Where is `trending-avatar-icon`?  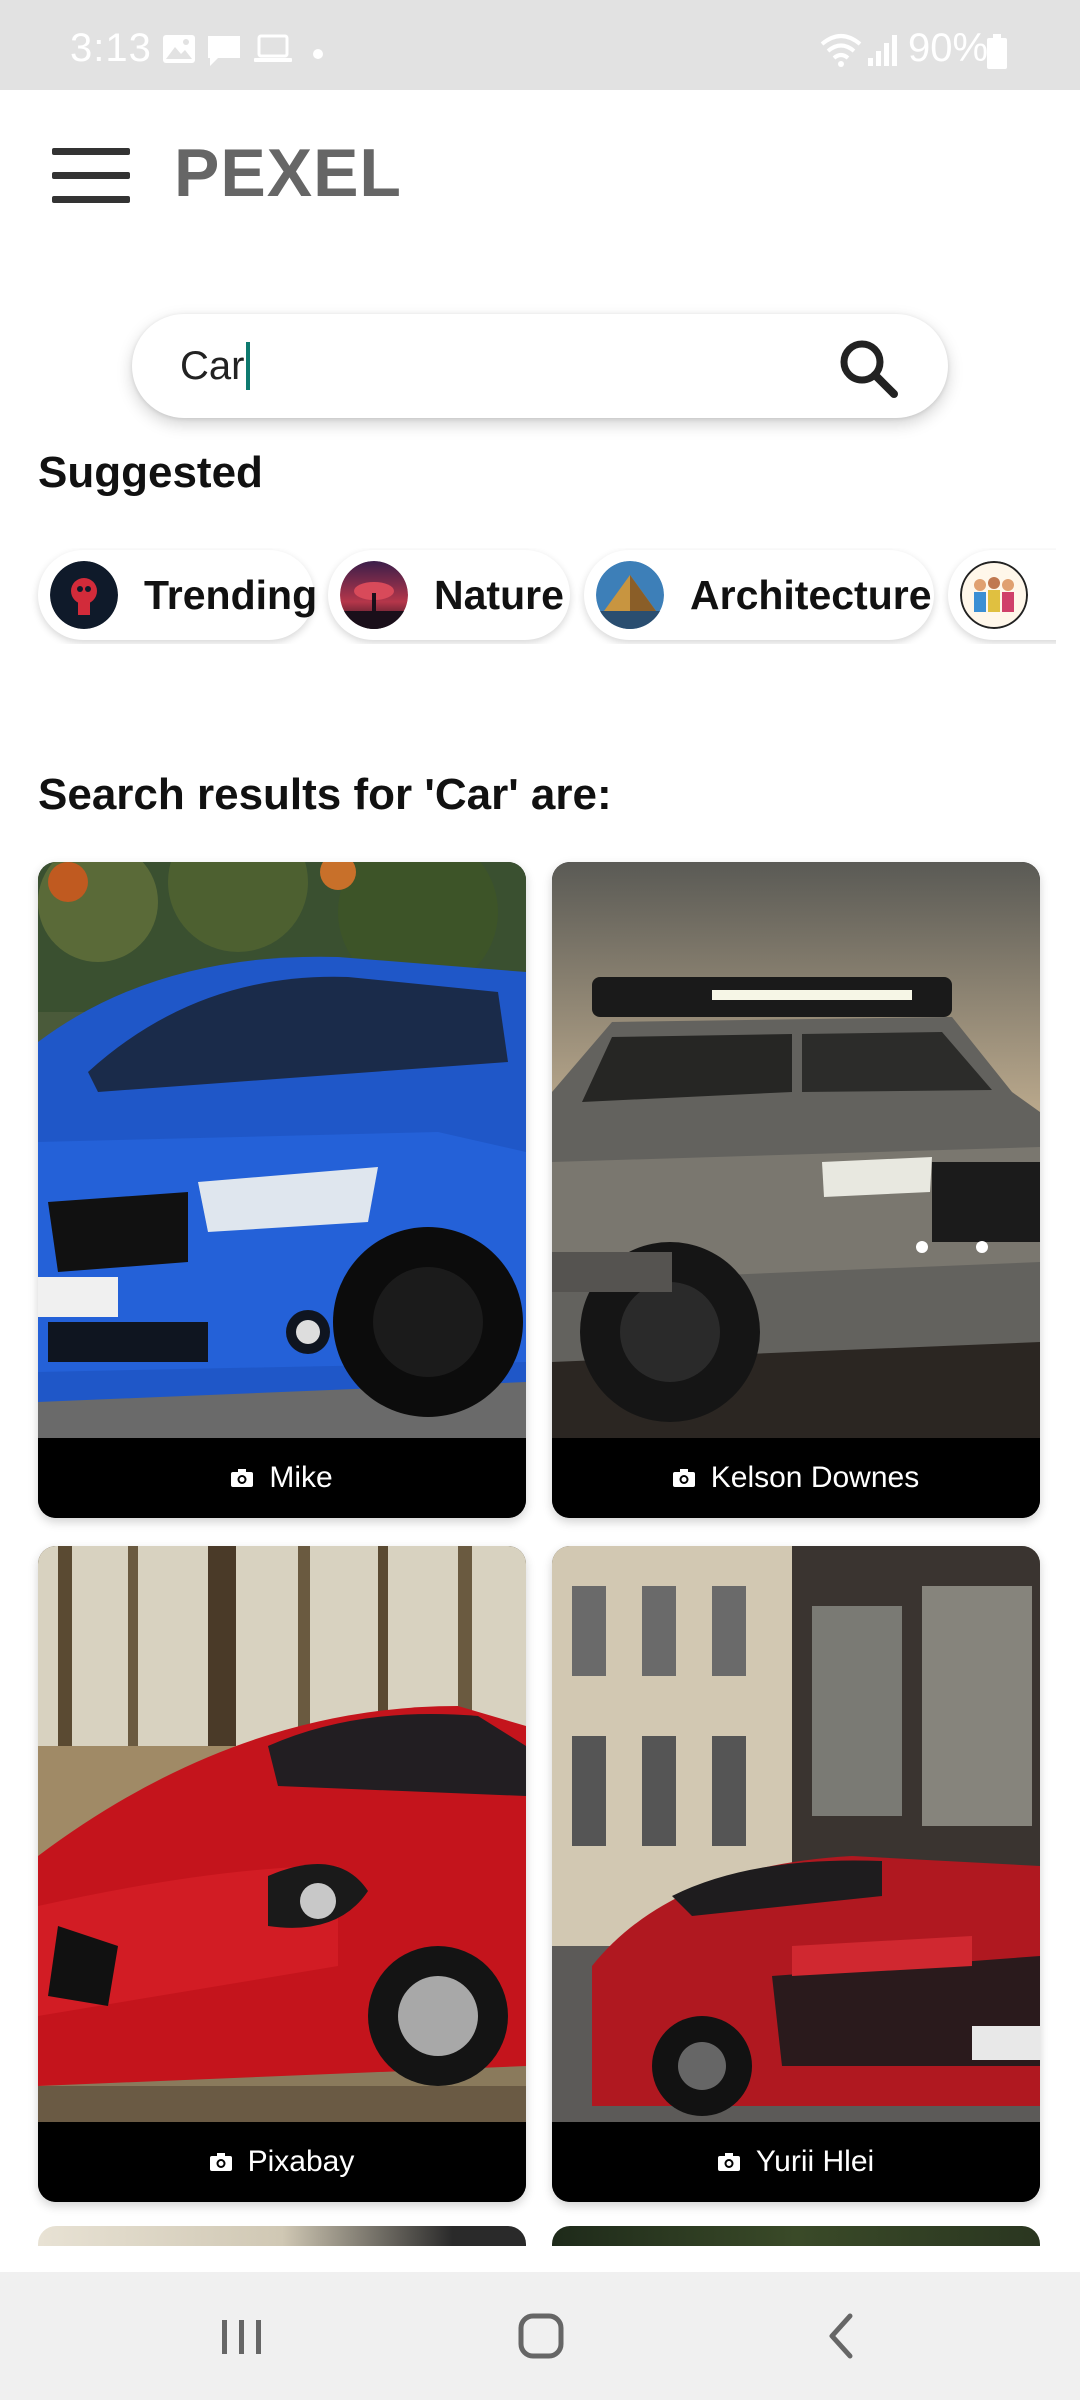
trending-avatar-icon is located at coordinates (84, 595).